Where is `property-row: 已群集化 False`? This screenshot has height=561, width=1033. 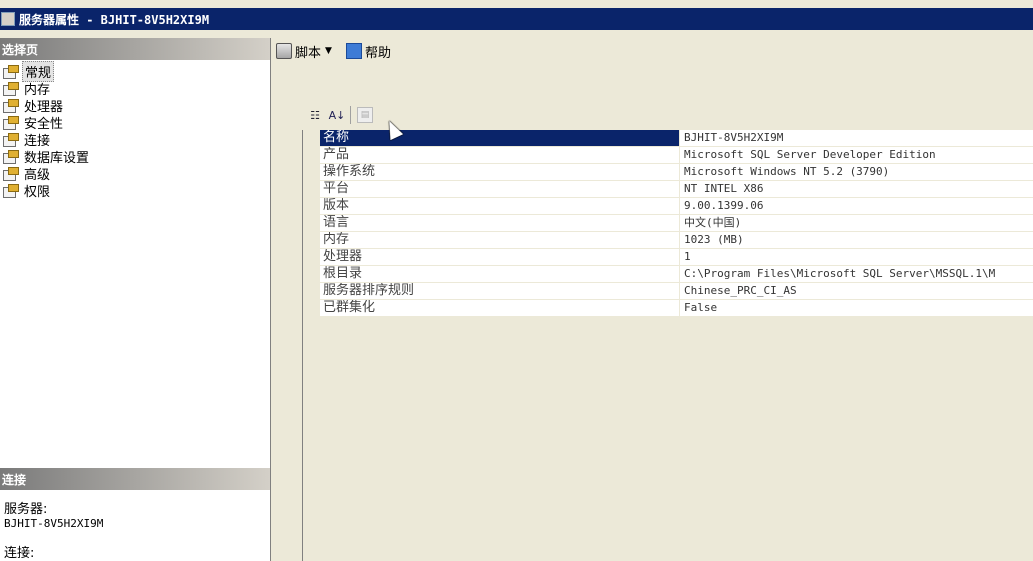
property-row: 已群集化 False is located at coordinates (668, 308).